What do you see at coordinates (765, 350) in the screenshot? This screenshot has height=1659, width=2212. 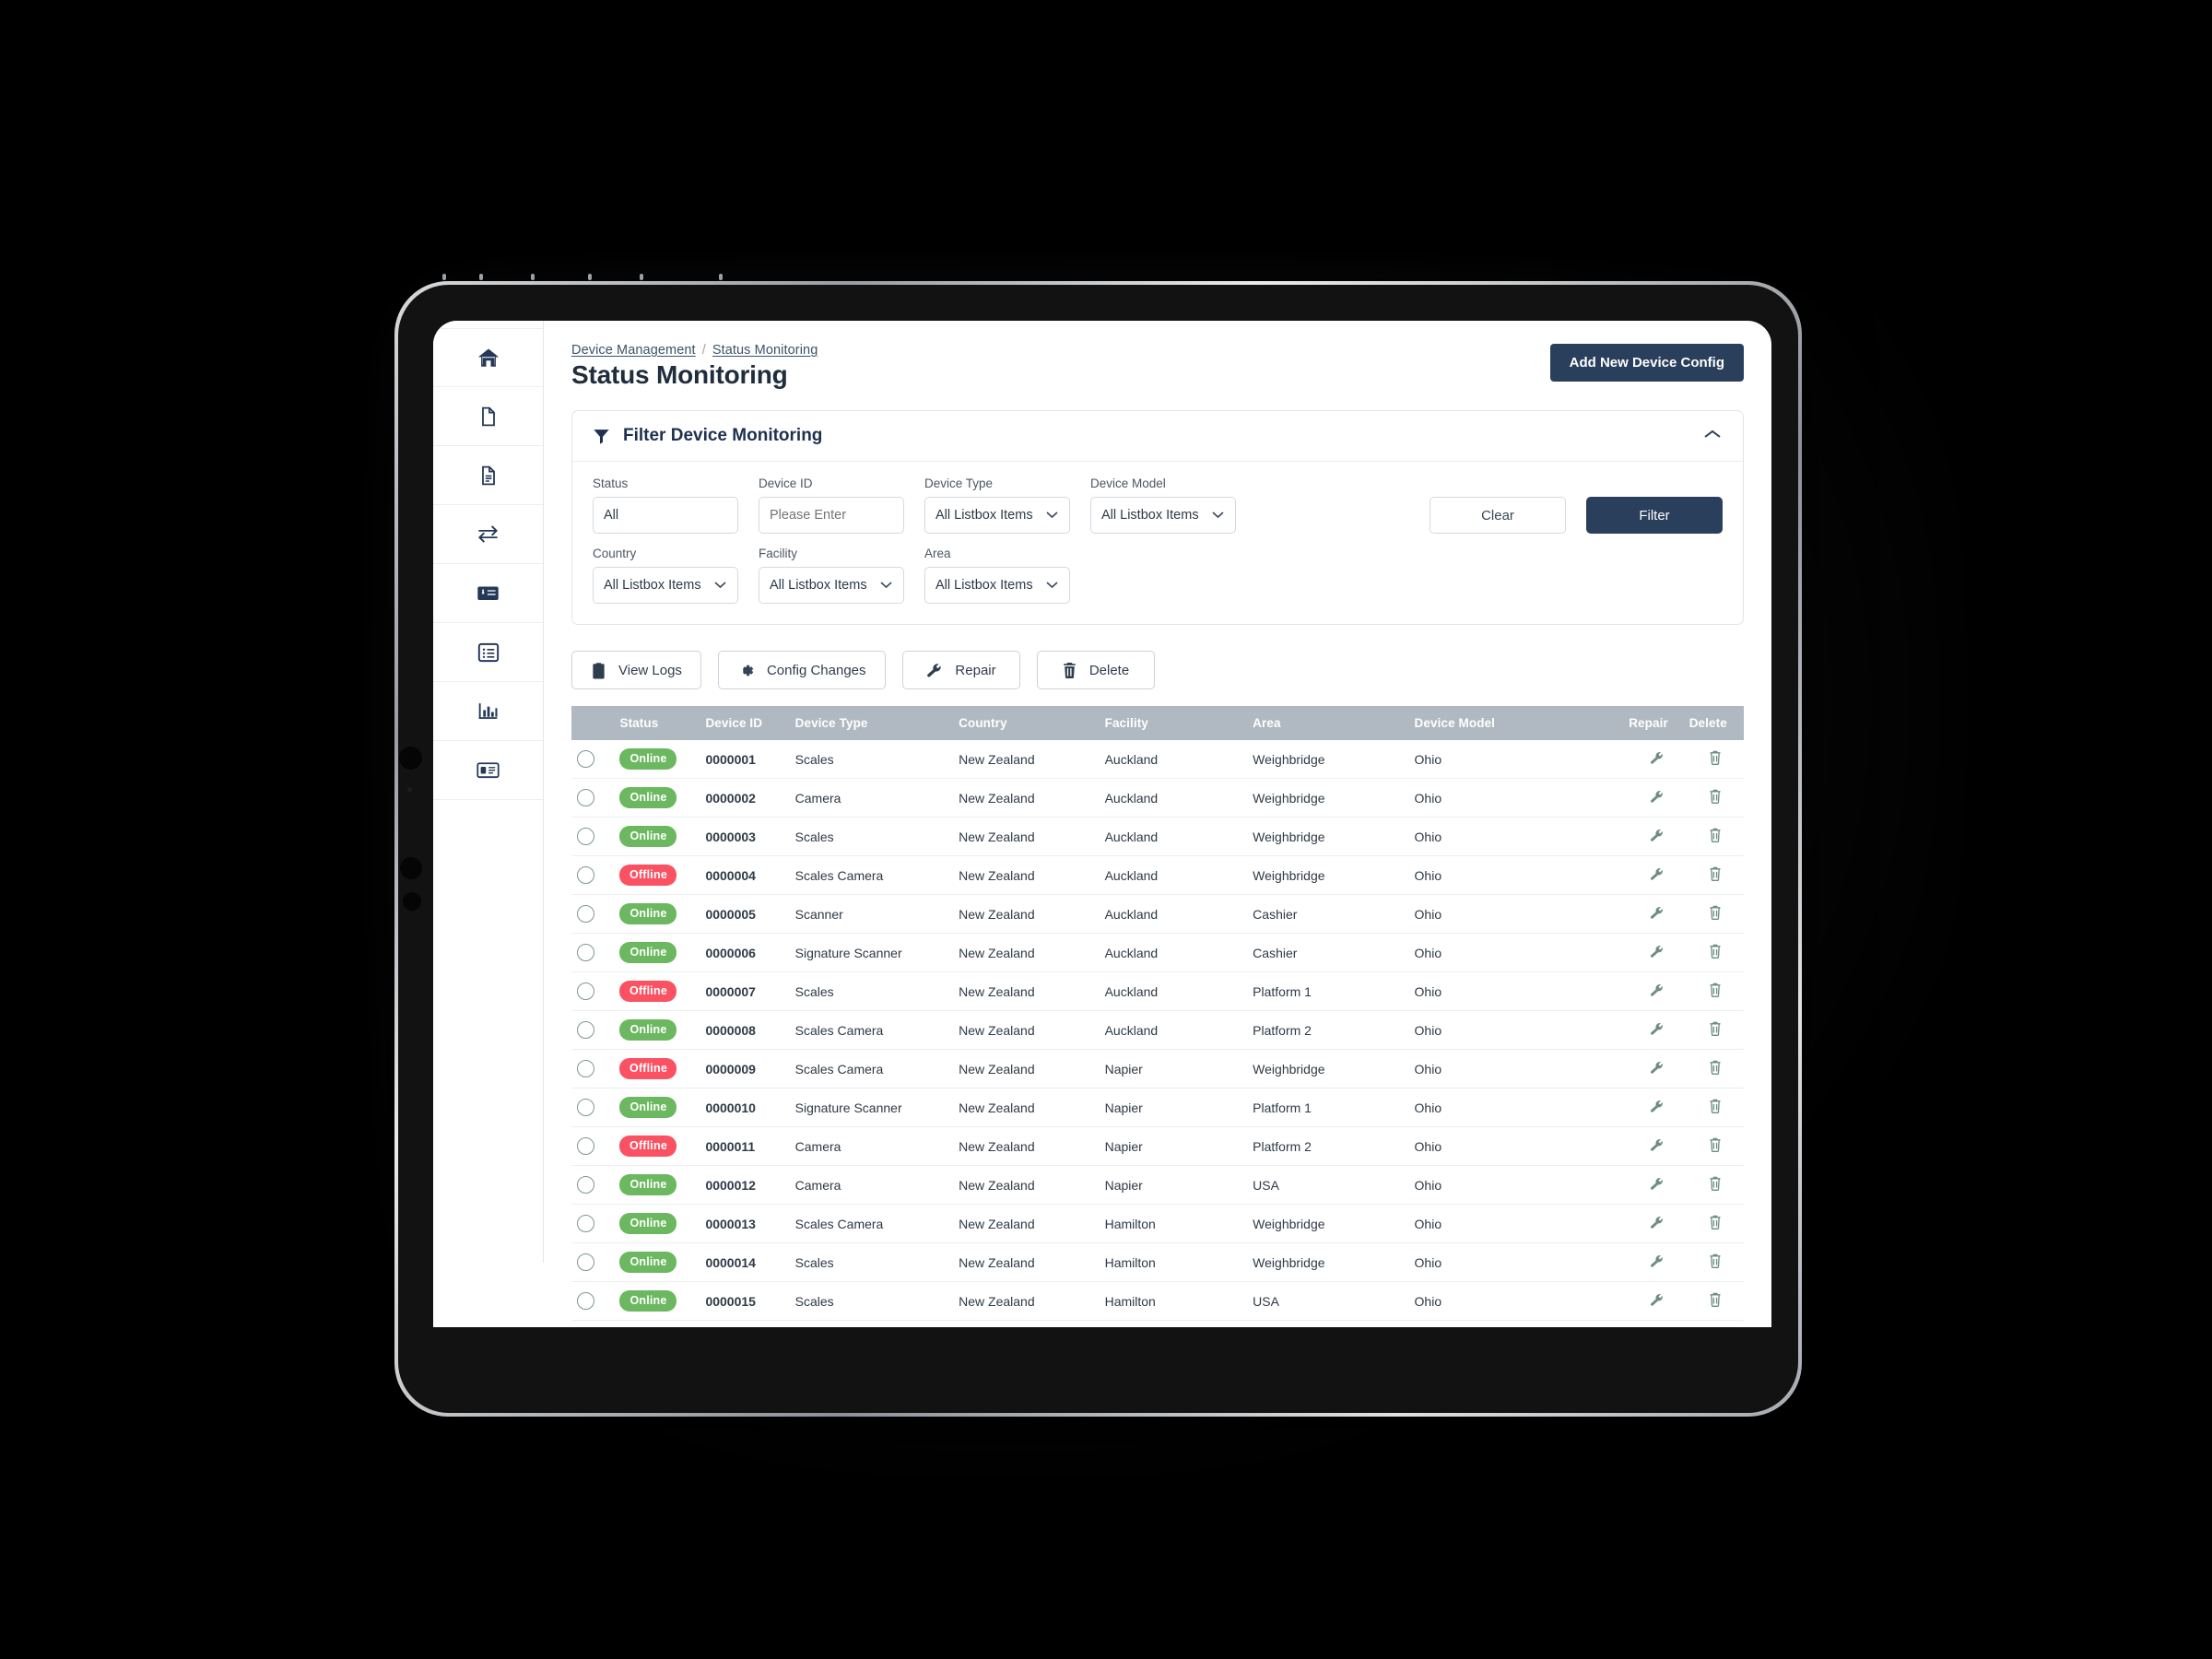 I see `breadcrumb-current-link: Status Monitoring` at bounding box center [765, 350].